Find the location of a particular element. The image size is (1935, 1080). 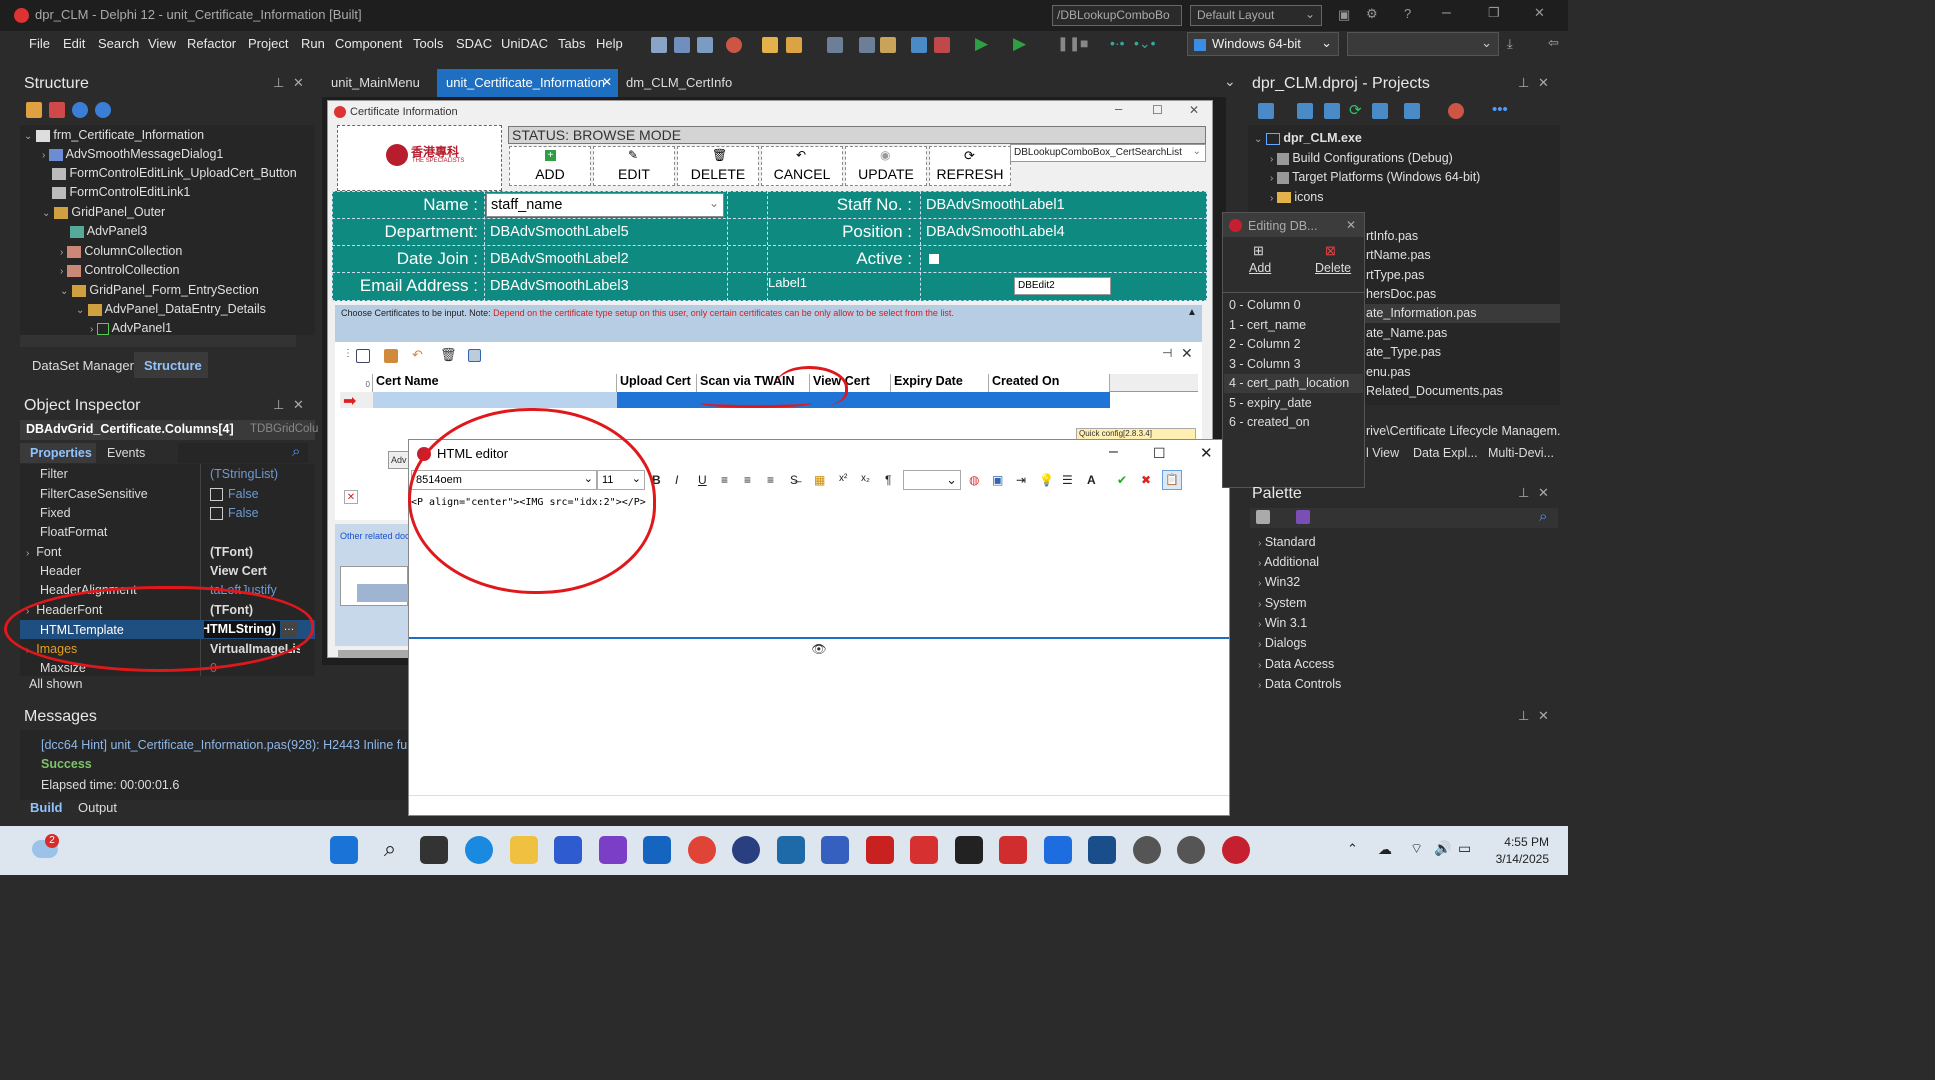

tree-item: ⌄ dpr_CLM.exe is located at coordinates (1308, 138).